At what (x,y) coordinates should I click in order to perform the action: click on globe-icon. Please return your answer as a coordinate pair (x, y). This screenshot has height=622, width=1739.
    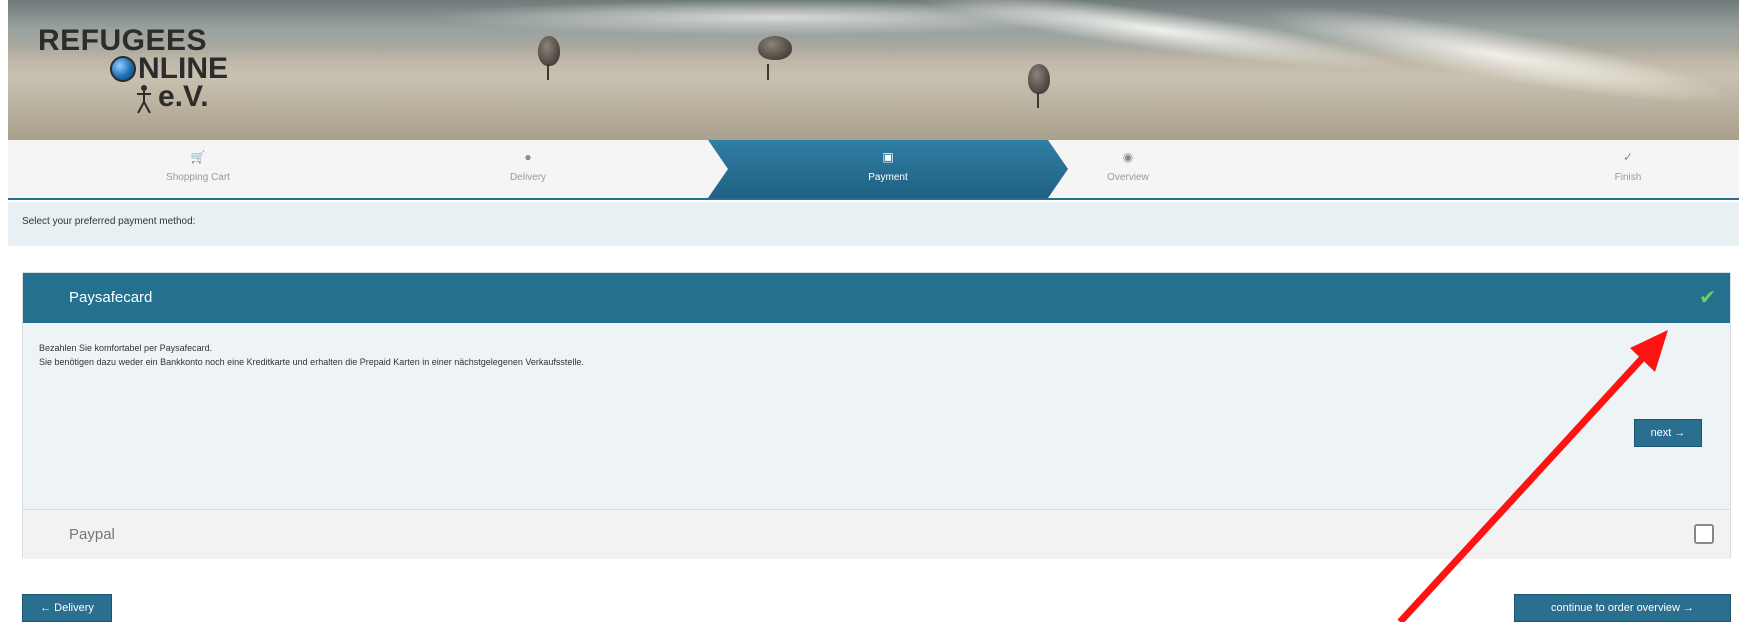
    Looking at the image, I should click on (123, 69).